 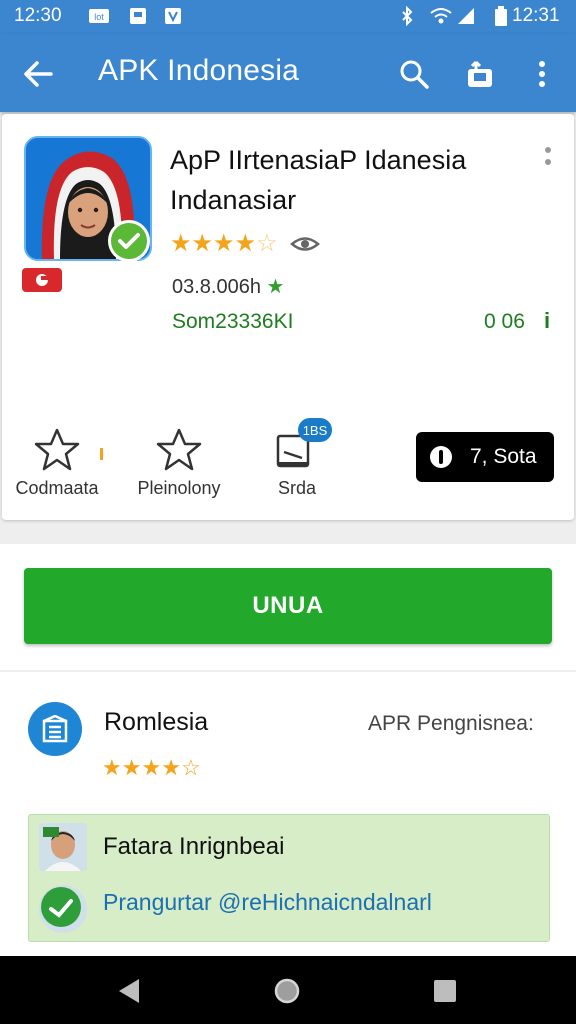 I want to click on action-label: Pleinolony, so click(x=179, y=488).